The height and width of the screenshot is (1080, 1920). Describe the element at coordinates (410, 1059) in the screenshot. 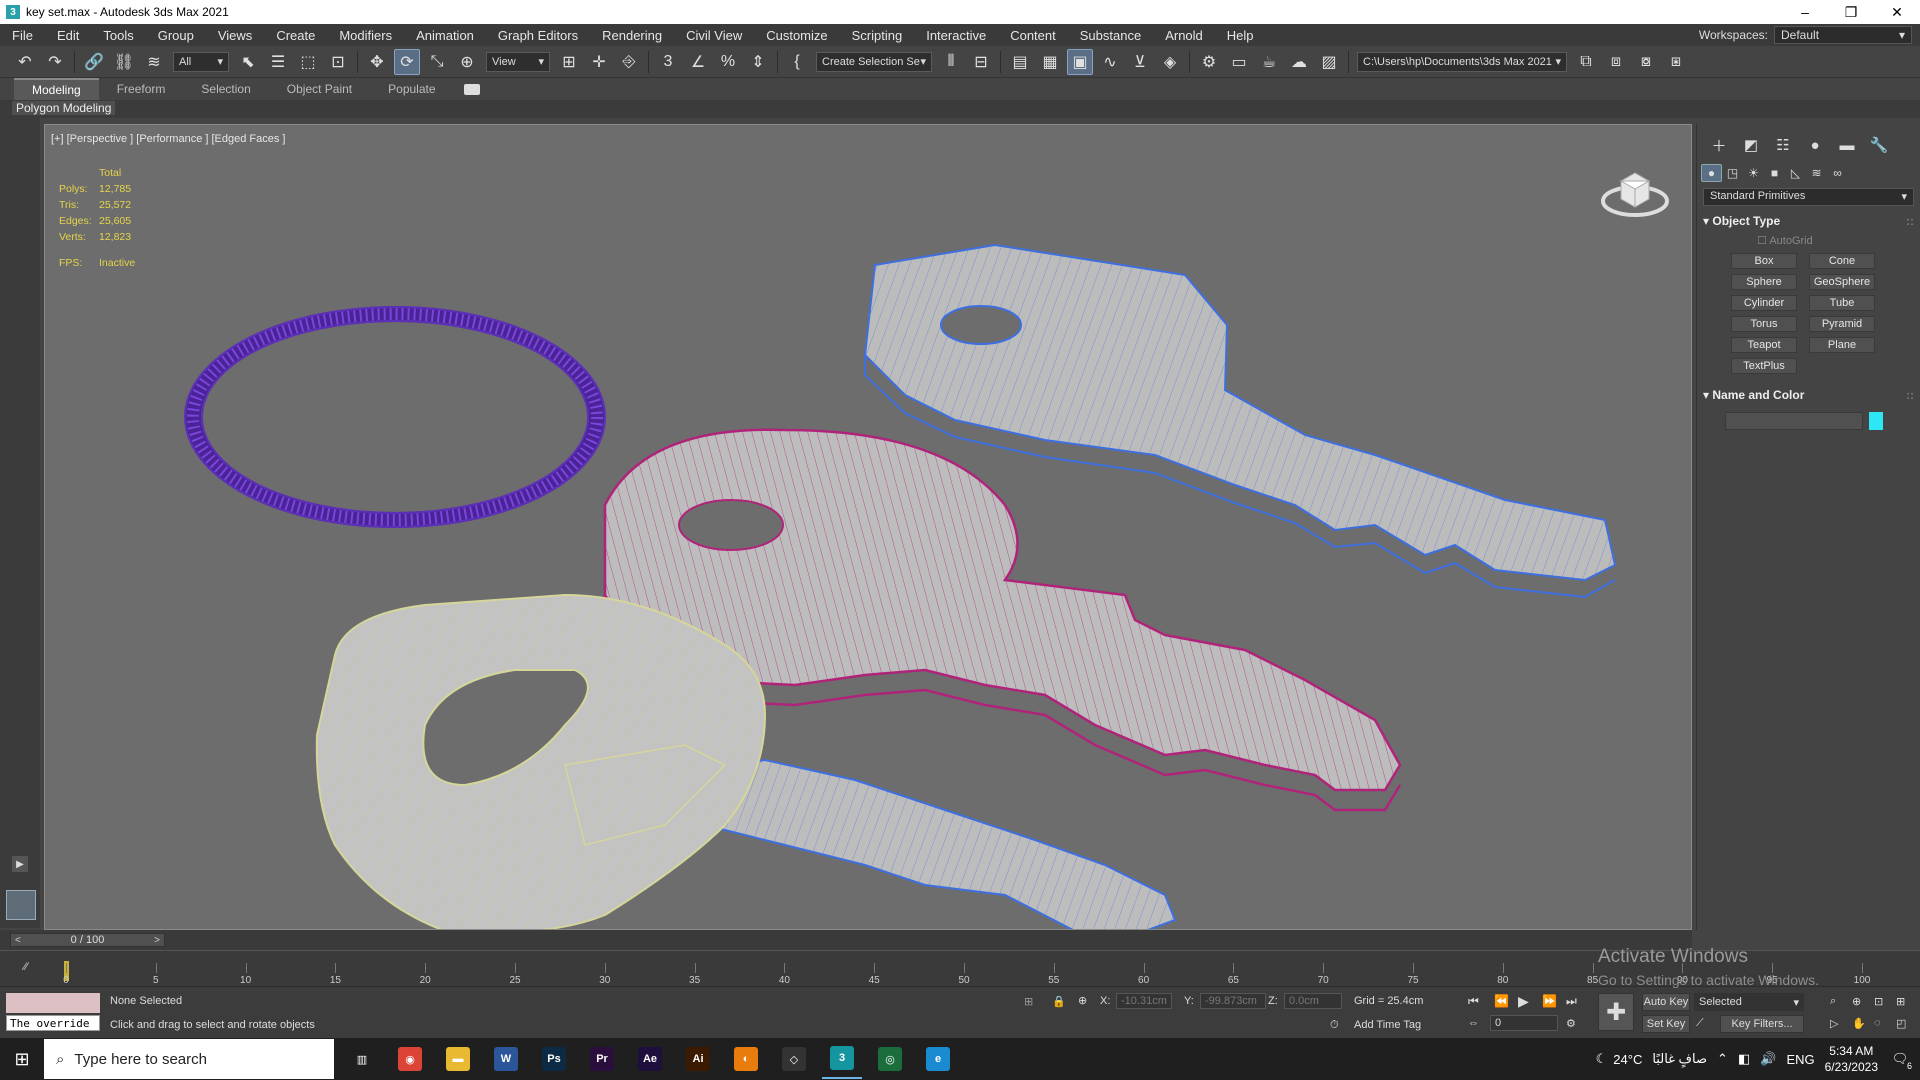

I see `taskbar-chrome: ◉` at that location.